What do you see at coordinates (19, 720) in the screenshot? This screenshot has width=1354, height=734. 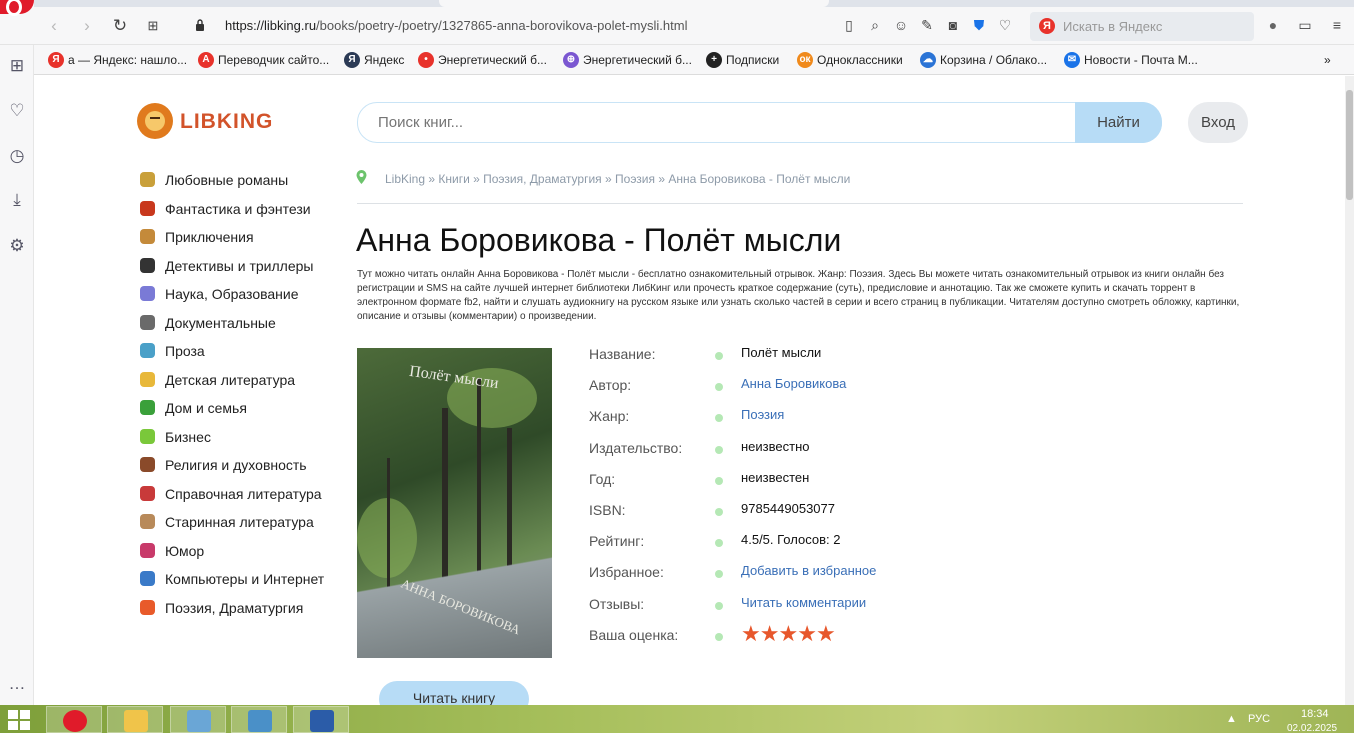 I see `windows-start-icon` at bounding box center [19, 720].